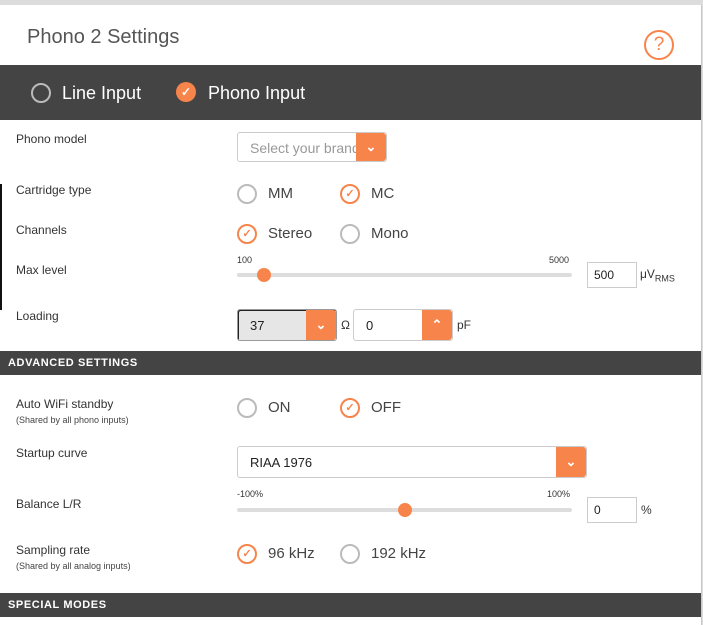  What do you see at coordinates (52, 453) in the screenshot?
I see `startup-curve-label: Startup curve` at bounding box center [52, 453].